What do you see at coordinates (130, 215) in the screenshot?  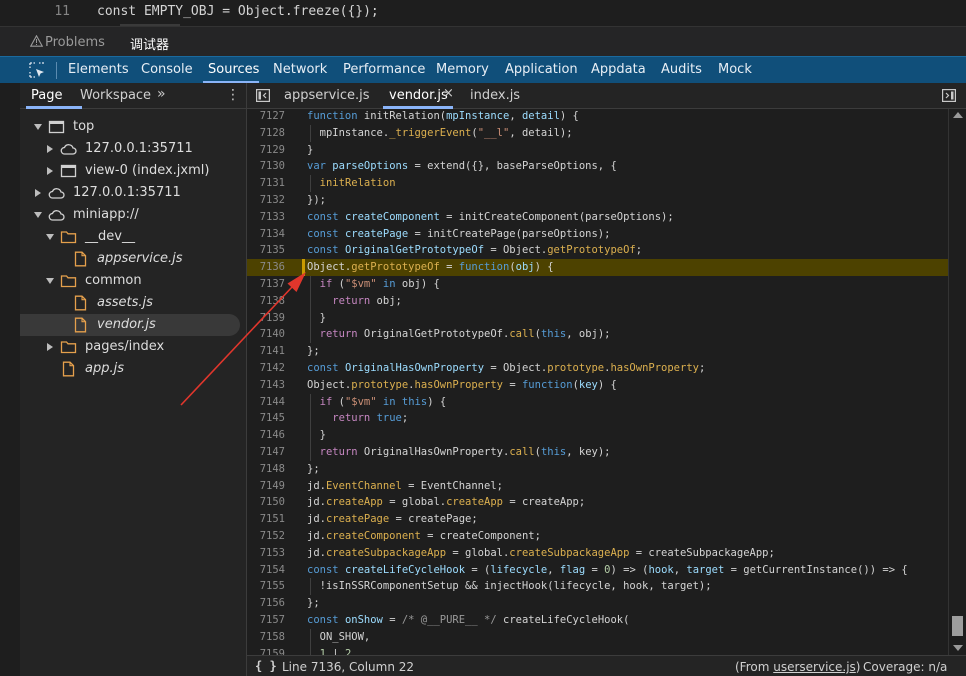 I see `tree-item: miniapp://` at bounding box center [130, 215].